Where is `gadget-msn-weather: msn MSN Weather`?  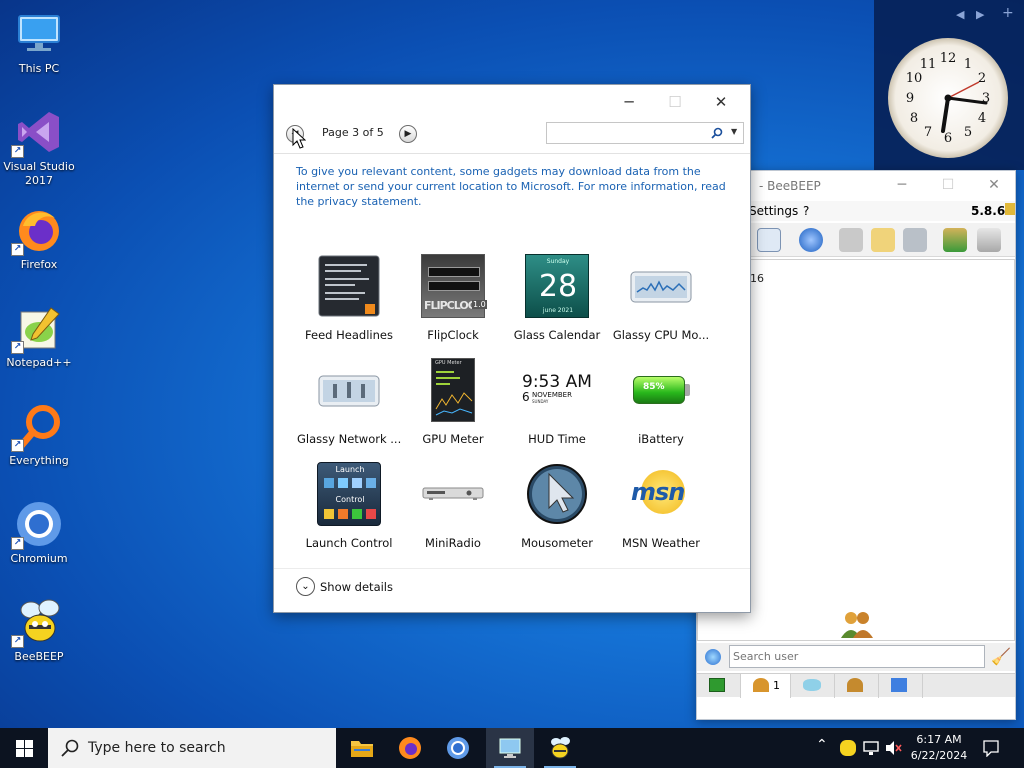 gadget-msn-weather: msn MSN Weather is located at coordinates (661, 512).